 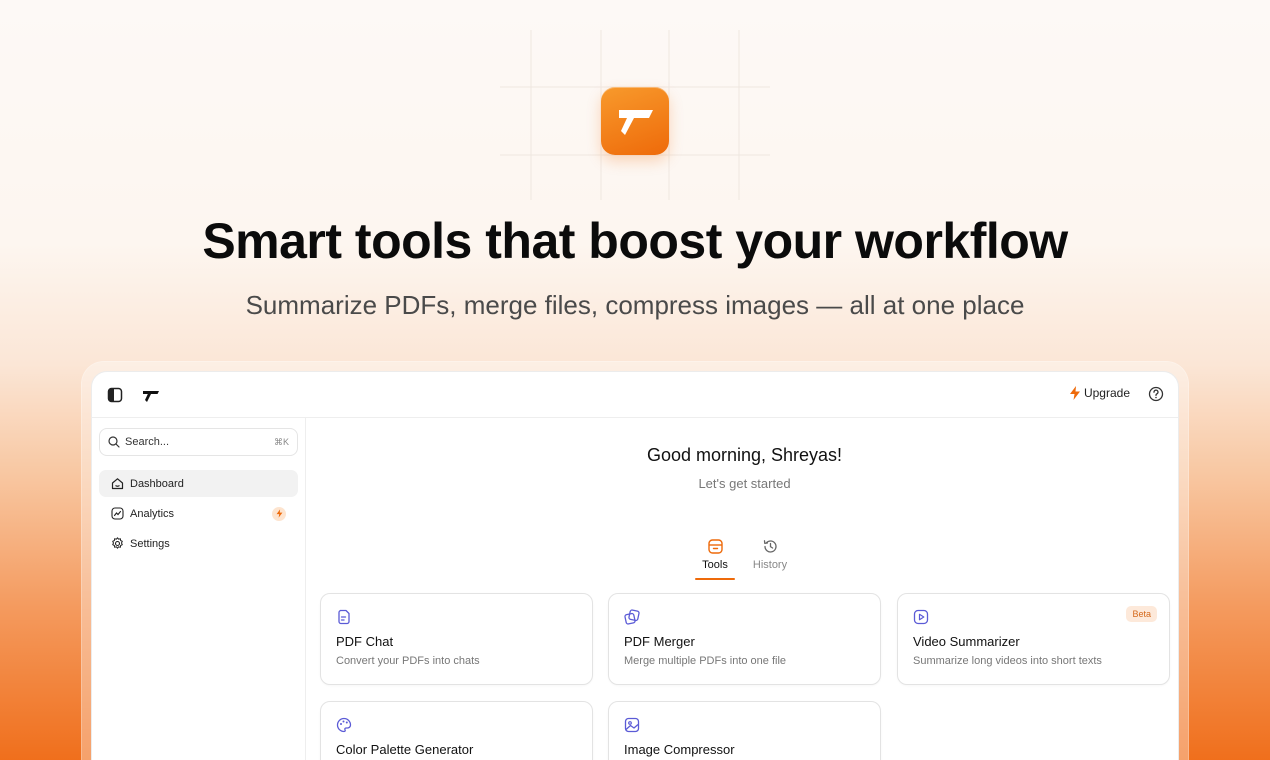 I want to click on tool-card-image-compressor: Image Compressor, so click(x=744, y=730).